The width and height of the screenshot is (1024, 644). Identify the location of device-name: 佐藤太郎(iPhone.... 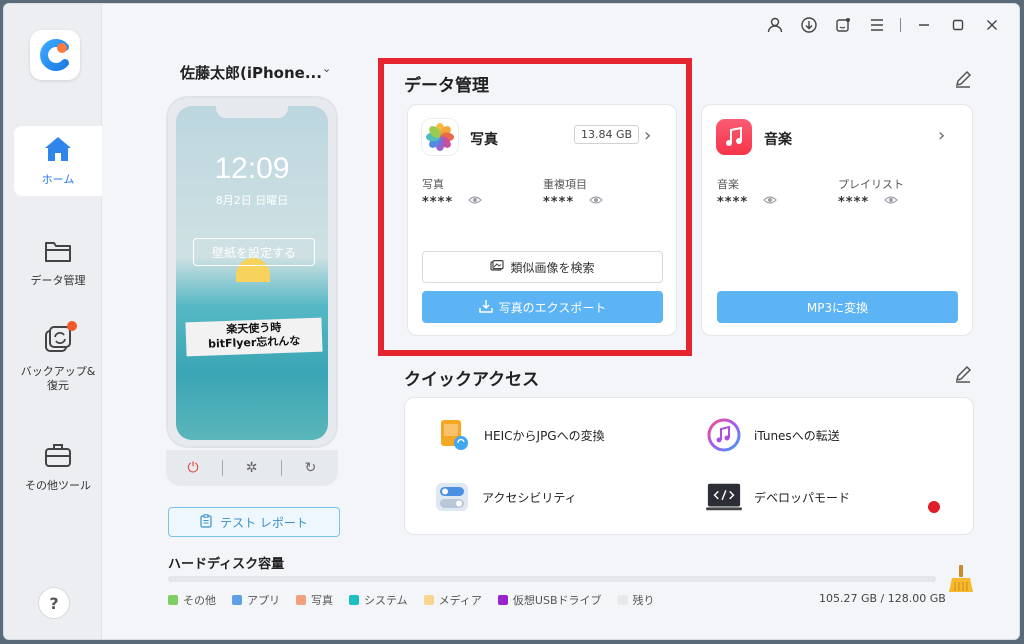
(251, 72).